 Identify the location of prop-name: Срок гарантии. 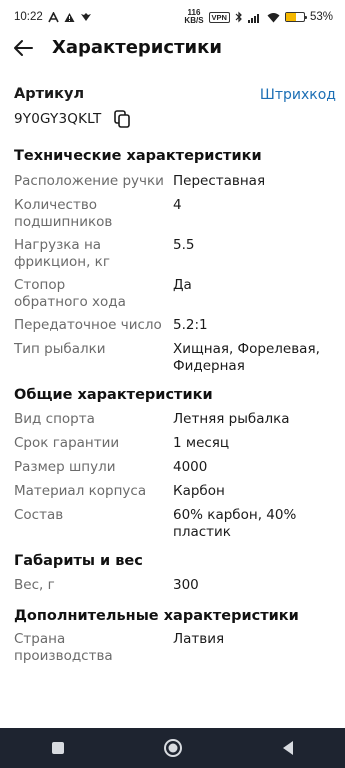
(67, 443).